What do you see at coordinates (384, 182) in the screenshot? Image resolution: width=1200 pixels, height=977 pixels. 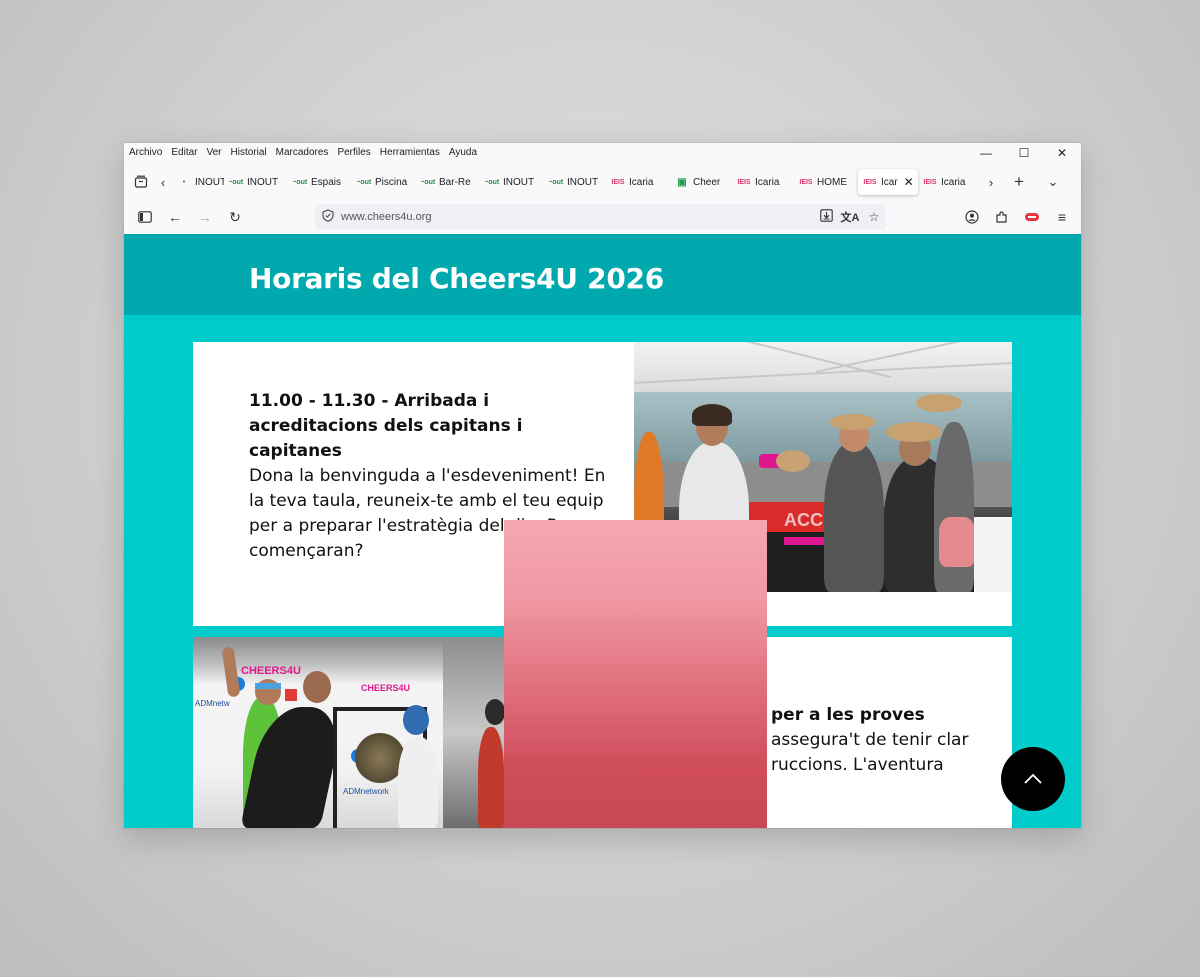 I see `tab-item: ⁃out Piscina` at bounding box center [384, 182].